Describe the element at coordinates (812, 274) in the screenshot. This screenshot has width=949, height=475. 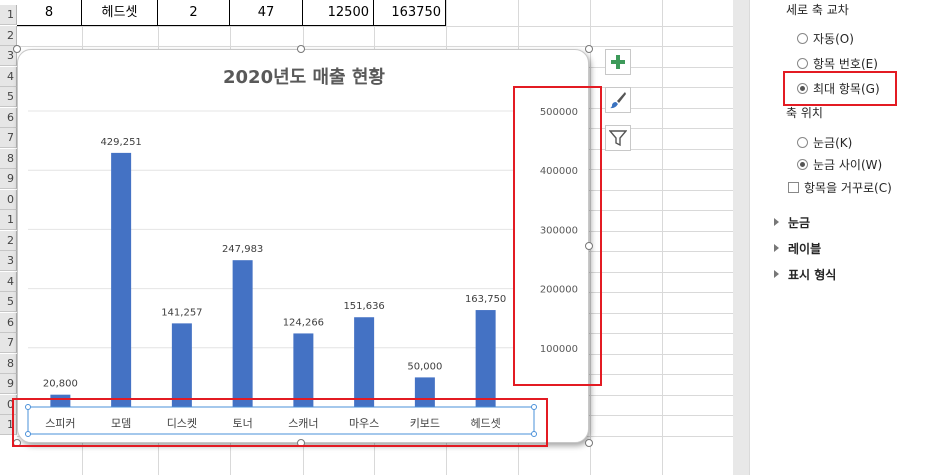
I see `section-number-format: 표시 형식` at that location.